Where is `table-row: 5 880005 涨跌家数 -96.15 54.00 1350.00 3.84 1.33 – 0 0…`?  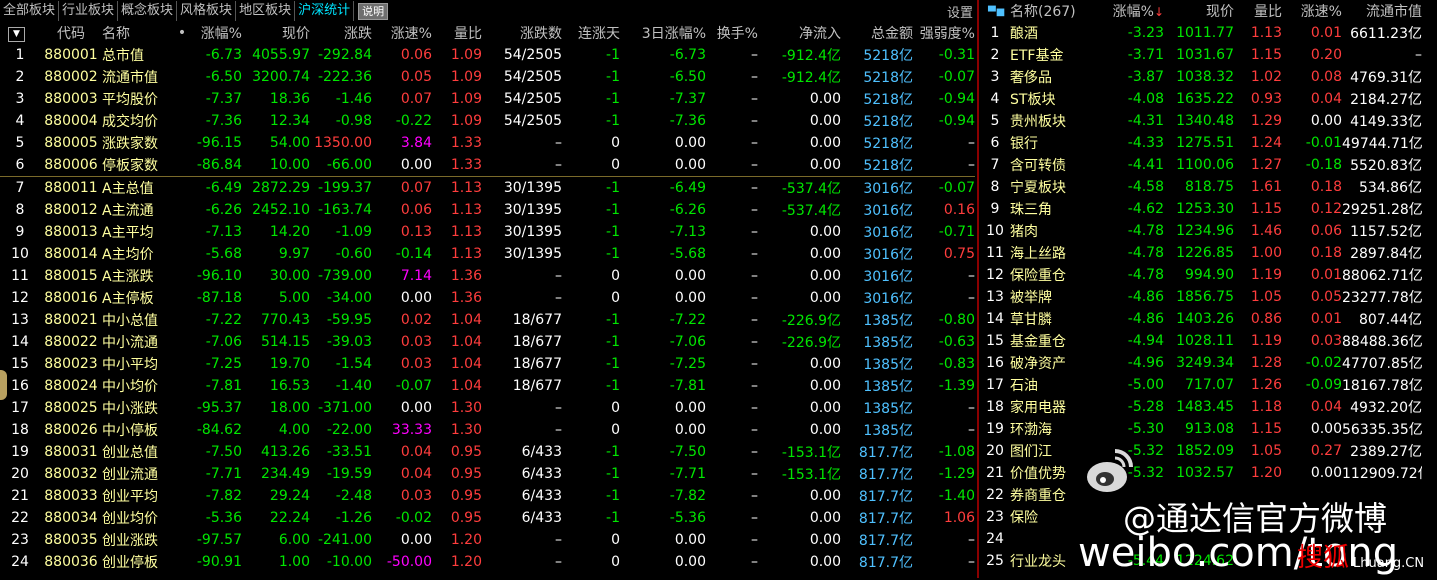 table-row: 5 880005 涨跌家数 -96.15 54.00 1350.00 3.84 1.33 – 0 0… is located at coordinates (487, 143).